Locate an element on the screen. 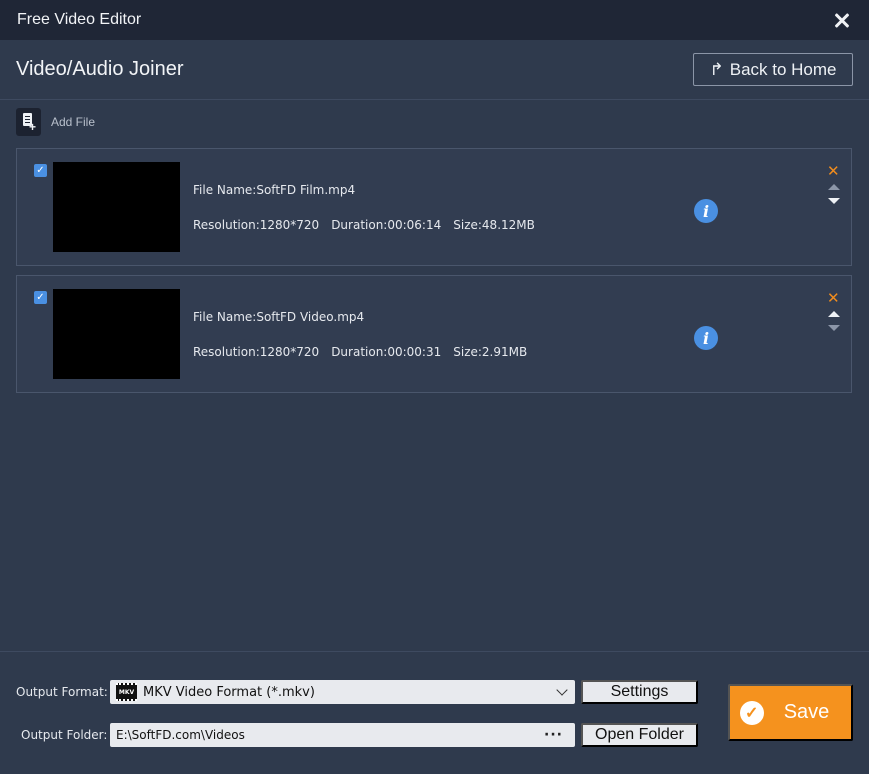 The image size is (869, 774). toolbar: + Add File is located at coordinates (55, 122).